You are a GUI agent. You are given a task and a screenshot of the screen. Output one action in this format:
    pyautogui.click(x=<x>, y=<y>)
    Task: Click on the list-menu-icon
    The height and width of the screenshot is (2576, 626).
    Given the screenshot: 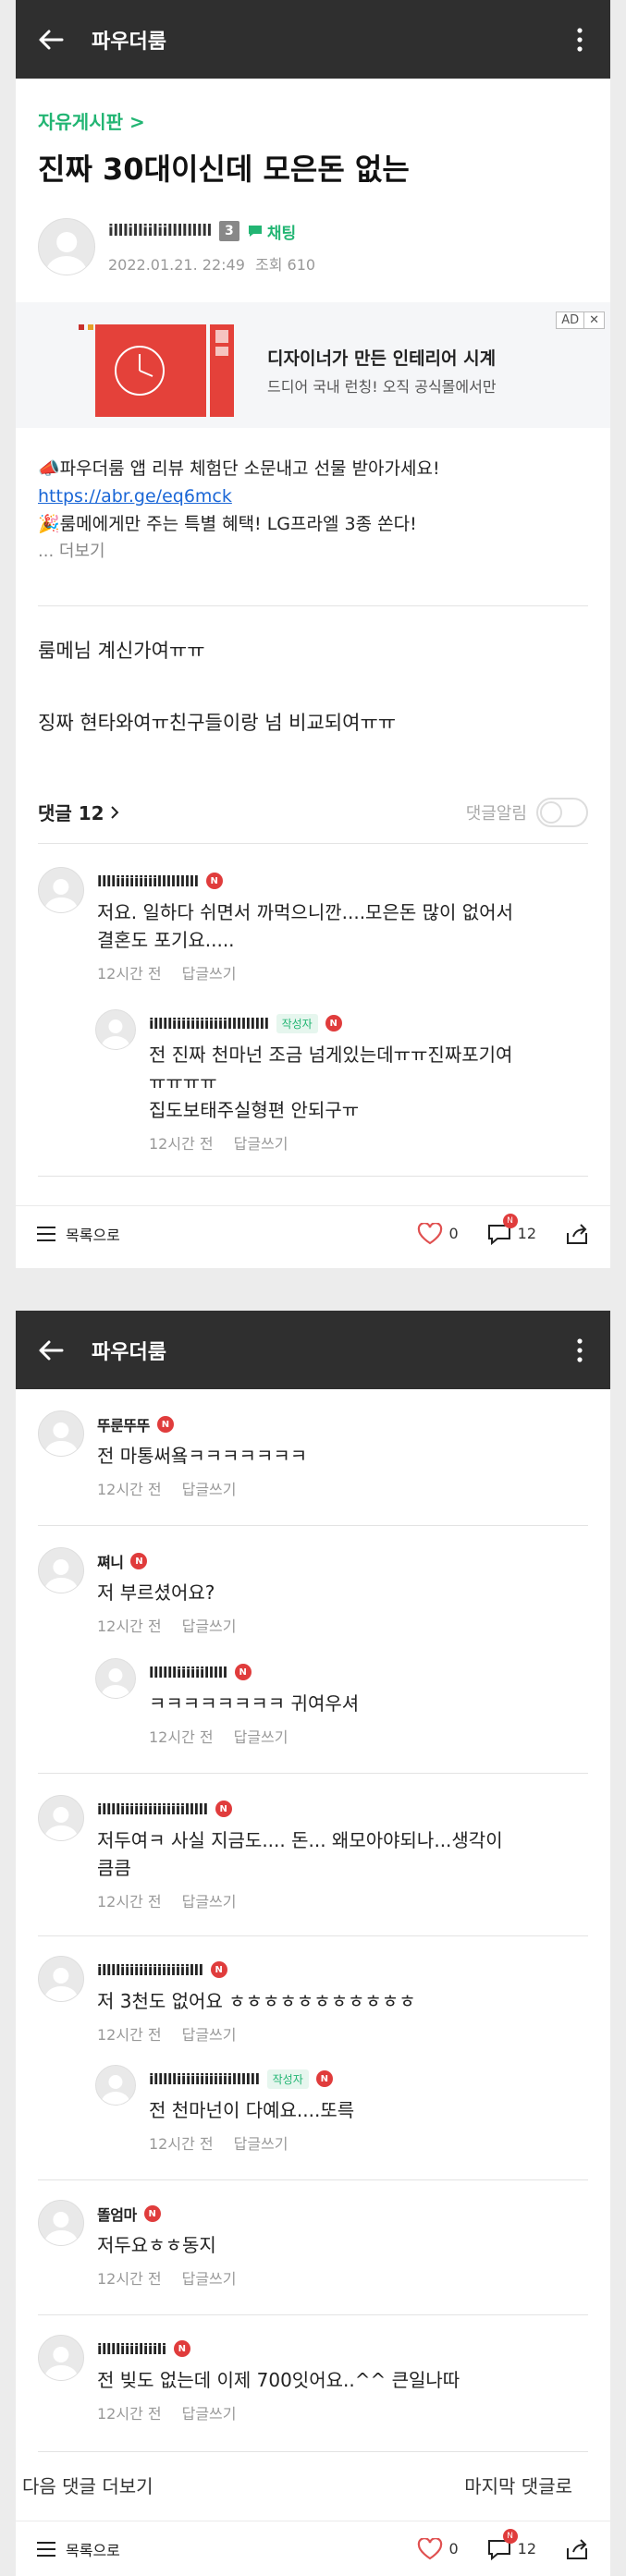 What is the action you would take?
    pyautogui.click(x=46, y=2549)
    